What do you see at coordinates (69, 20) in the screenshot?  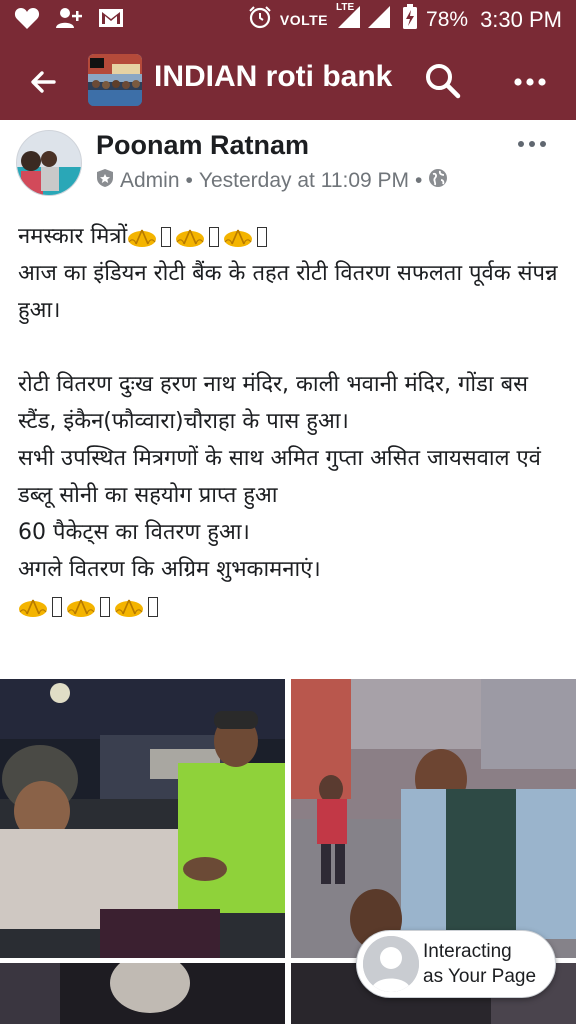 I see `add-person-icon` at bounding box center [69, 20].